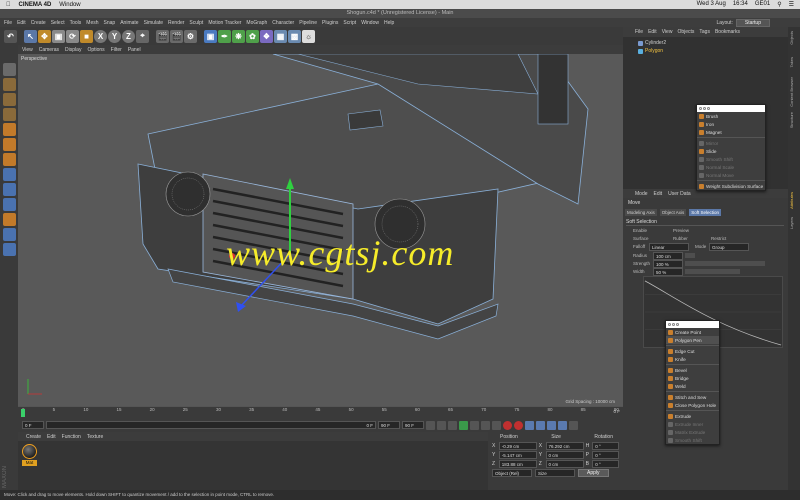 This screenshot has width=800, height=500. I want to click on menu-item-bevel: Bevel, so click(692, 370).